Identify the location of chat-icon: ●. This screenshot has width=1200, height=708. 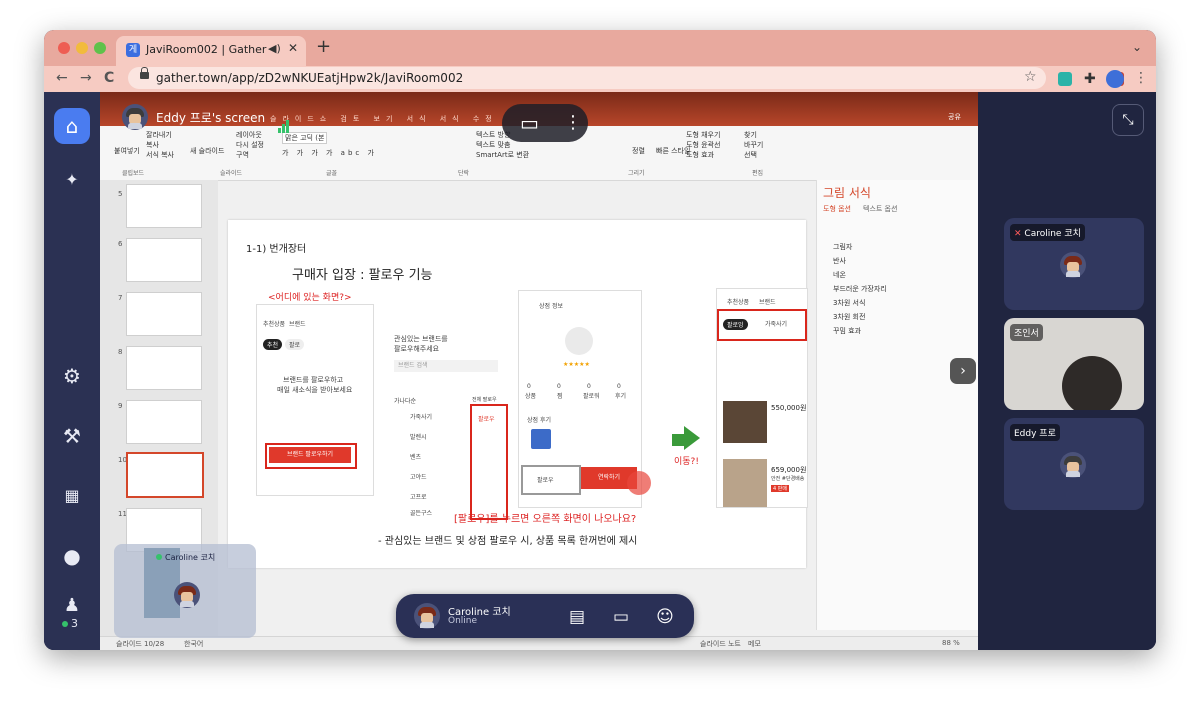
(72, 556).